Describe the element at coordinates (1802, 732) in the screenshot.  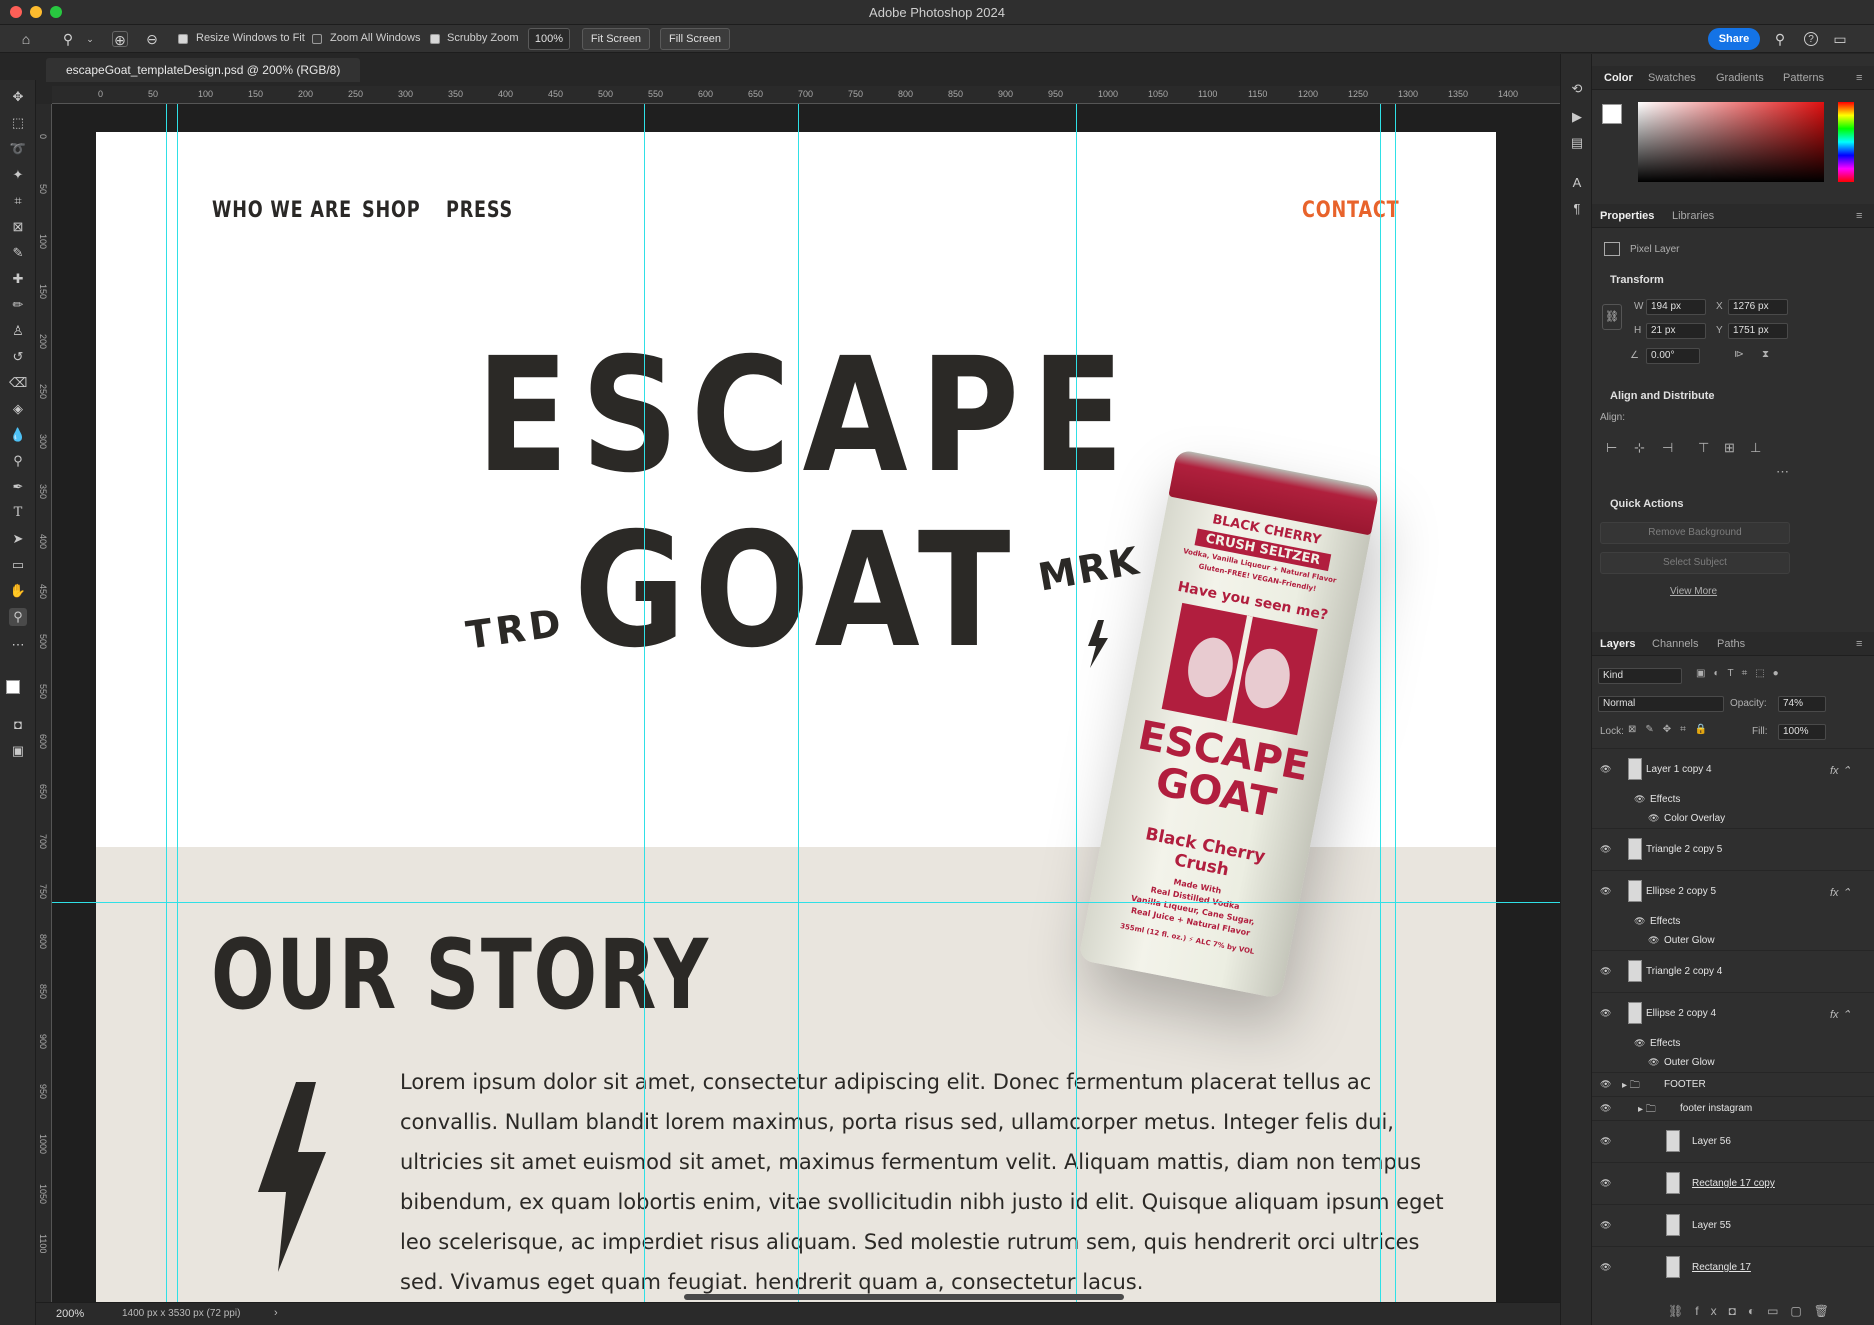
I see `fill-field: 100%` at that location.